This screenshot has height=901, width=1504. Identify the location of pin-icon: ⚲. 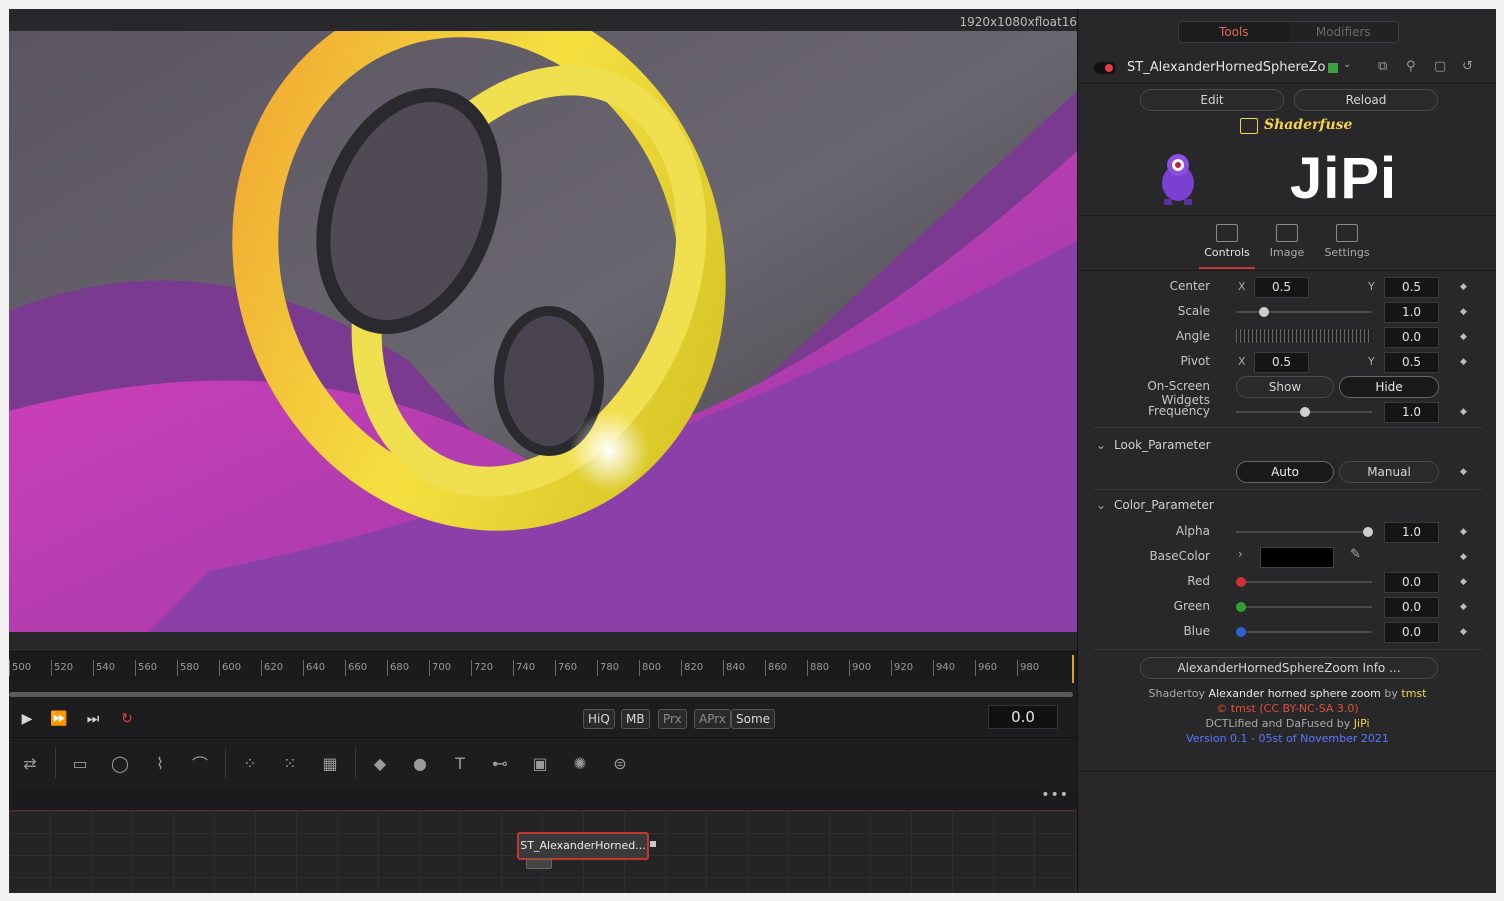
(1411, 66).